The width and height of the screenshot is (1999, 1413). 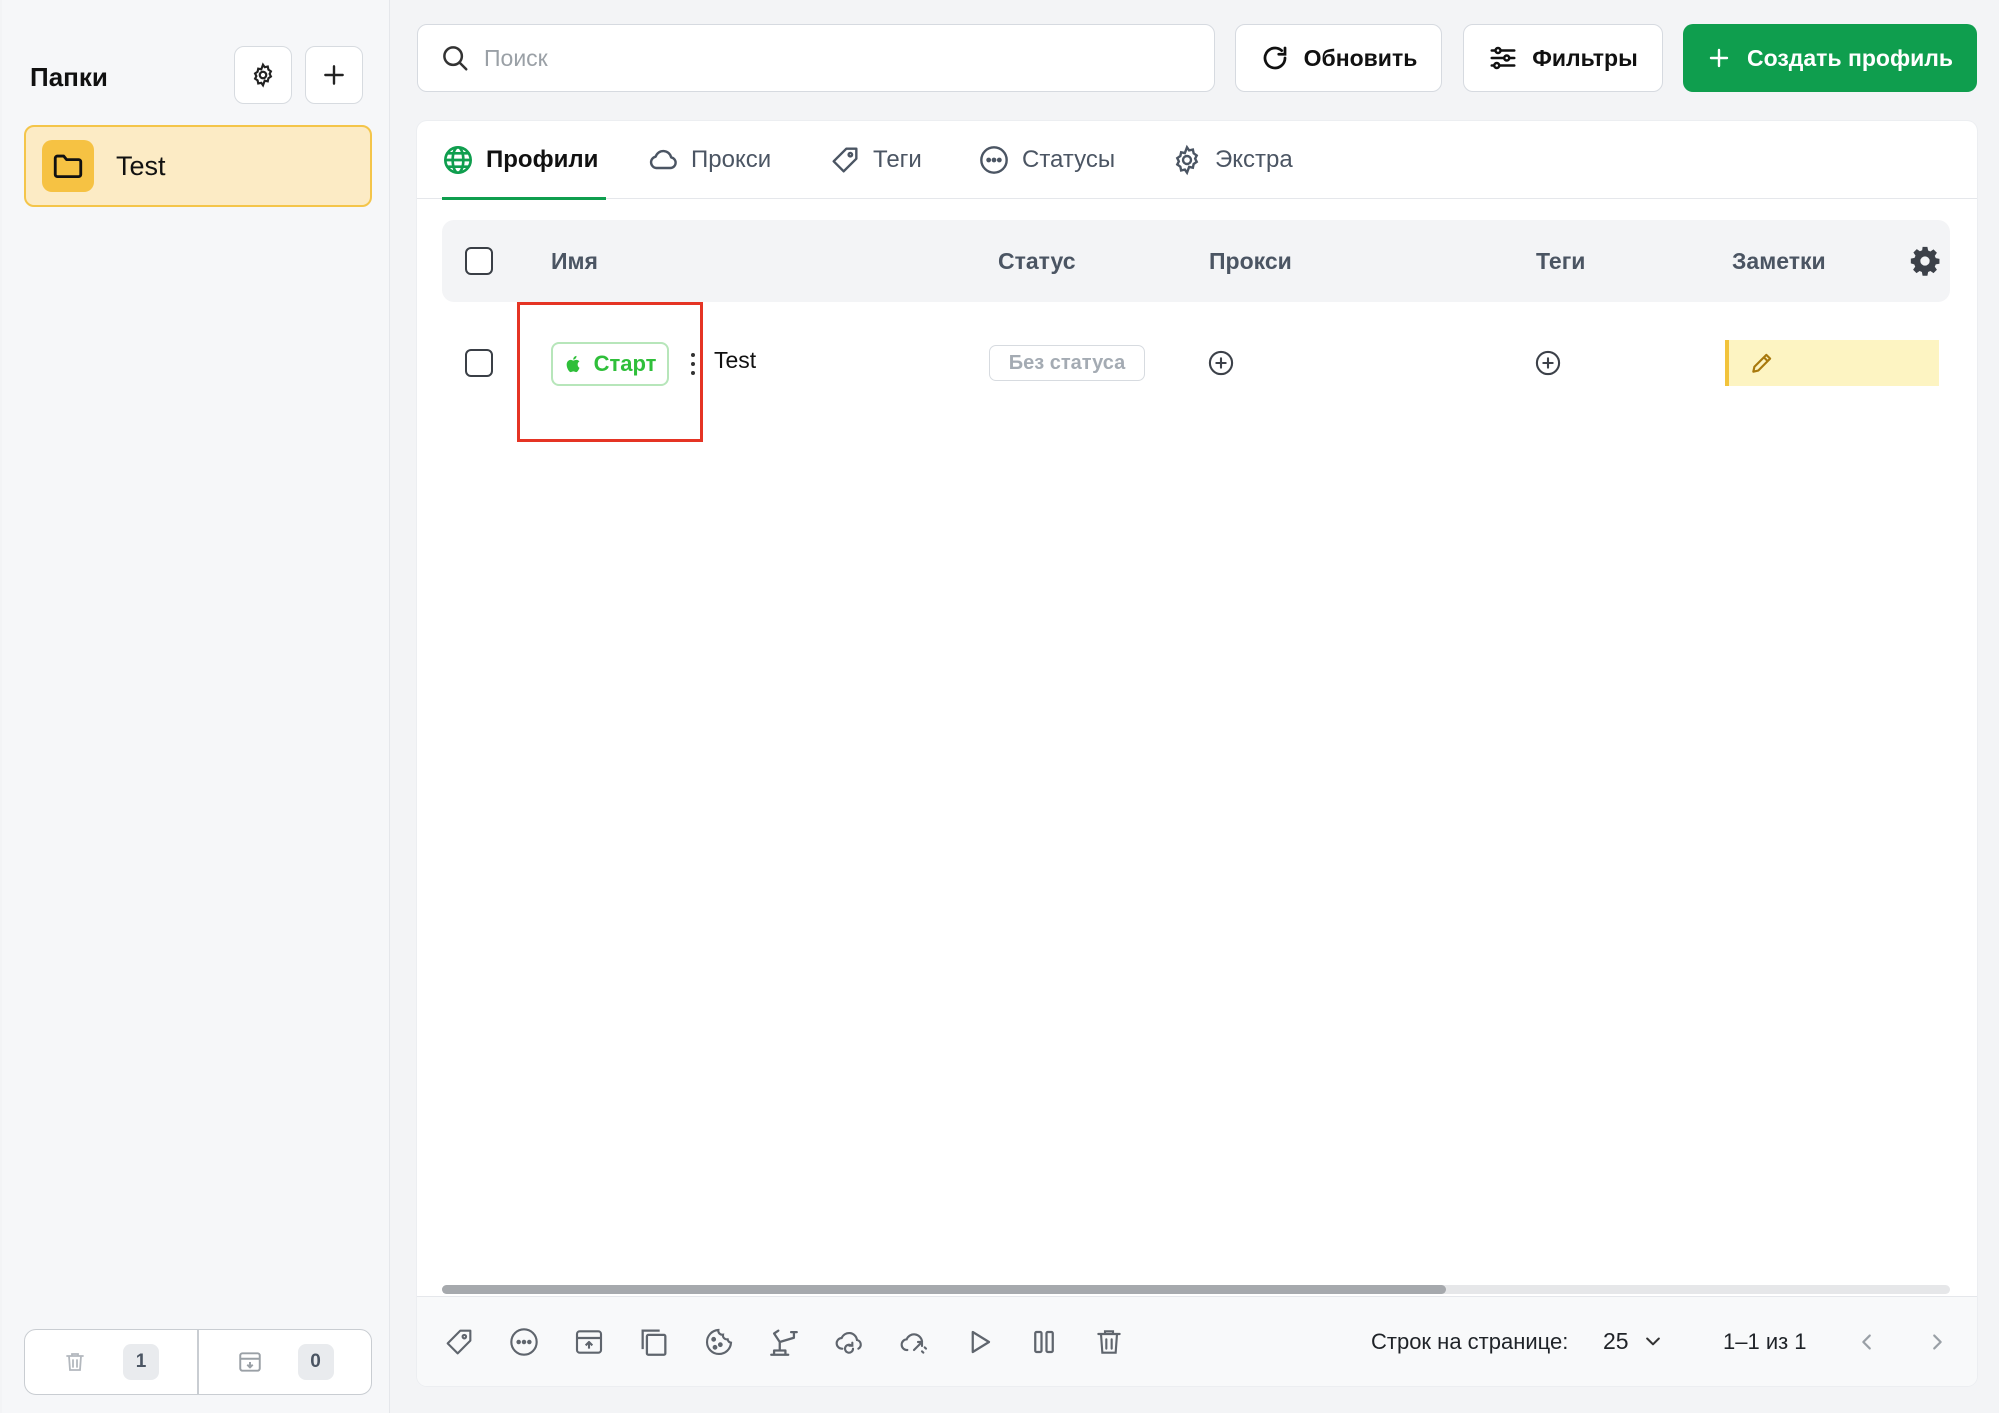 I want to click on column-header-notes: Заметки, so click(x=1779, y=261).